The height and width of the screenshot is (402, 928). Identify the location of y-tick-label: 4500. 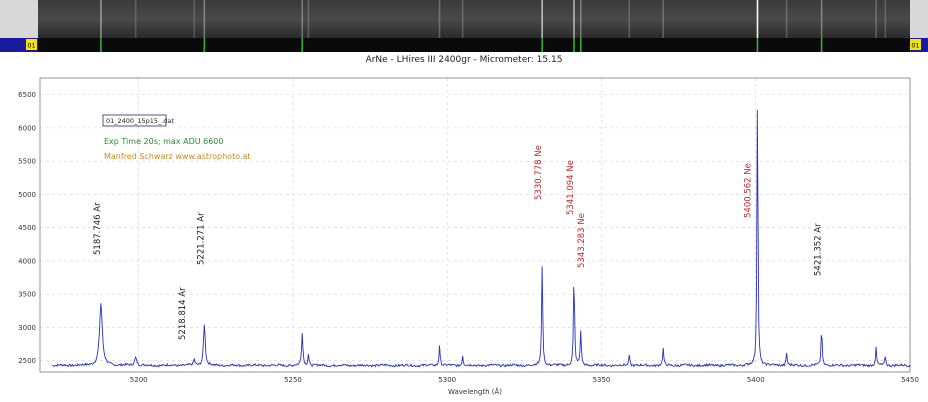
(27, 228).